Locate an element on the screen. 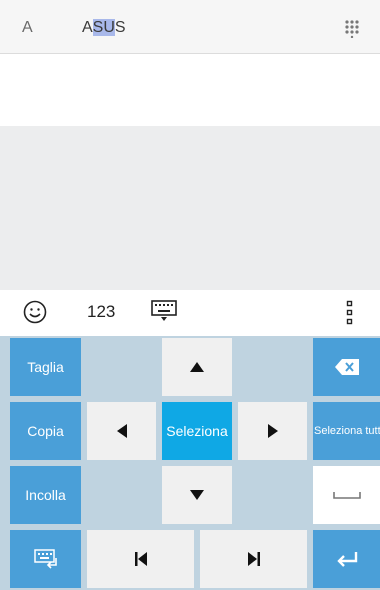 This screenshot has width=380, height=590. copy-label: Copia is located at coordinates (45, 431).